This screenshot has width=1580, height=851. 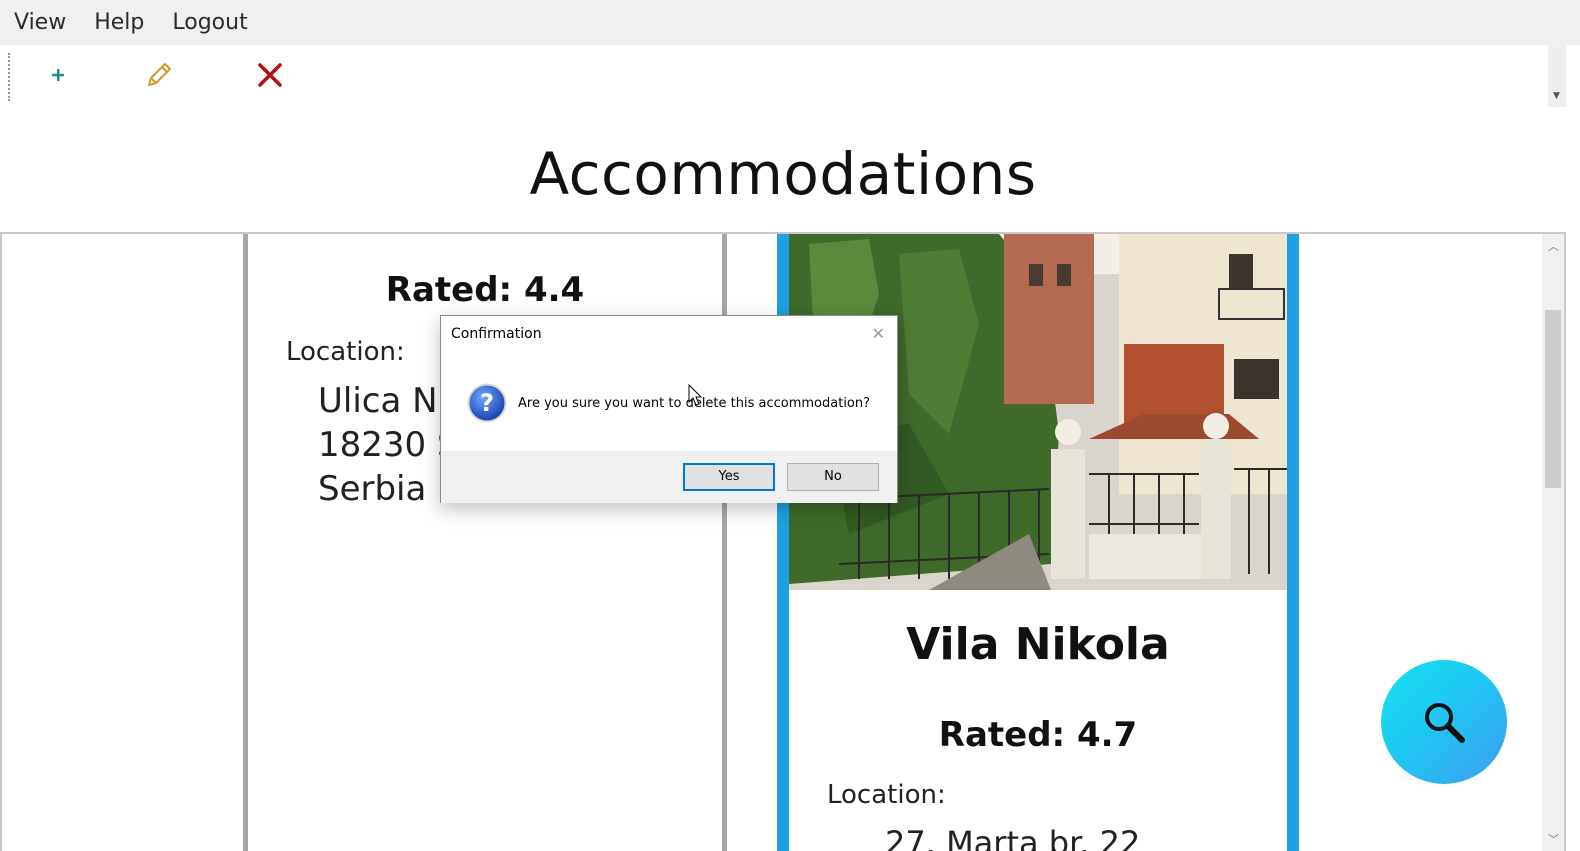 I want to click on menu-view: View, so click(x=40, y=22).